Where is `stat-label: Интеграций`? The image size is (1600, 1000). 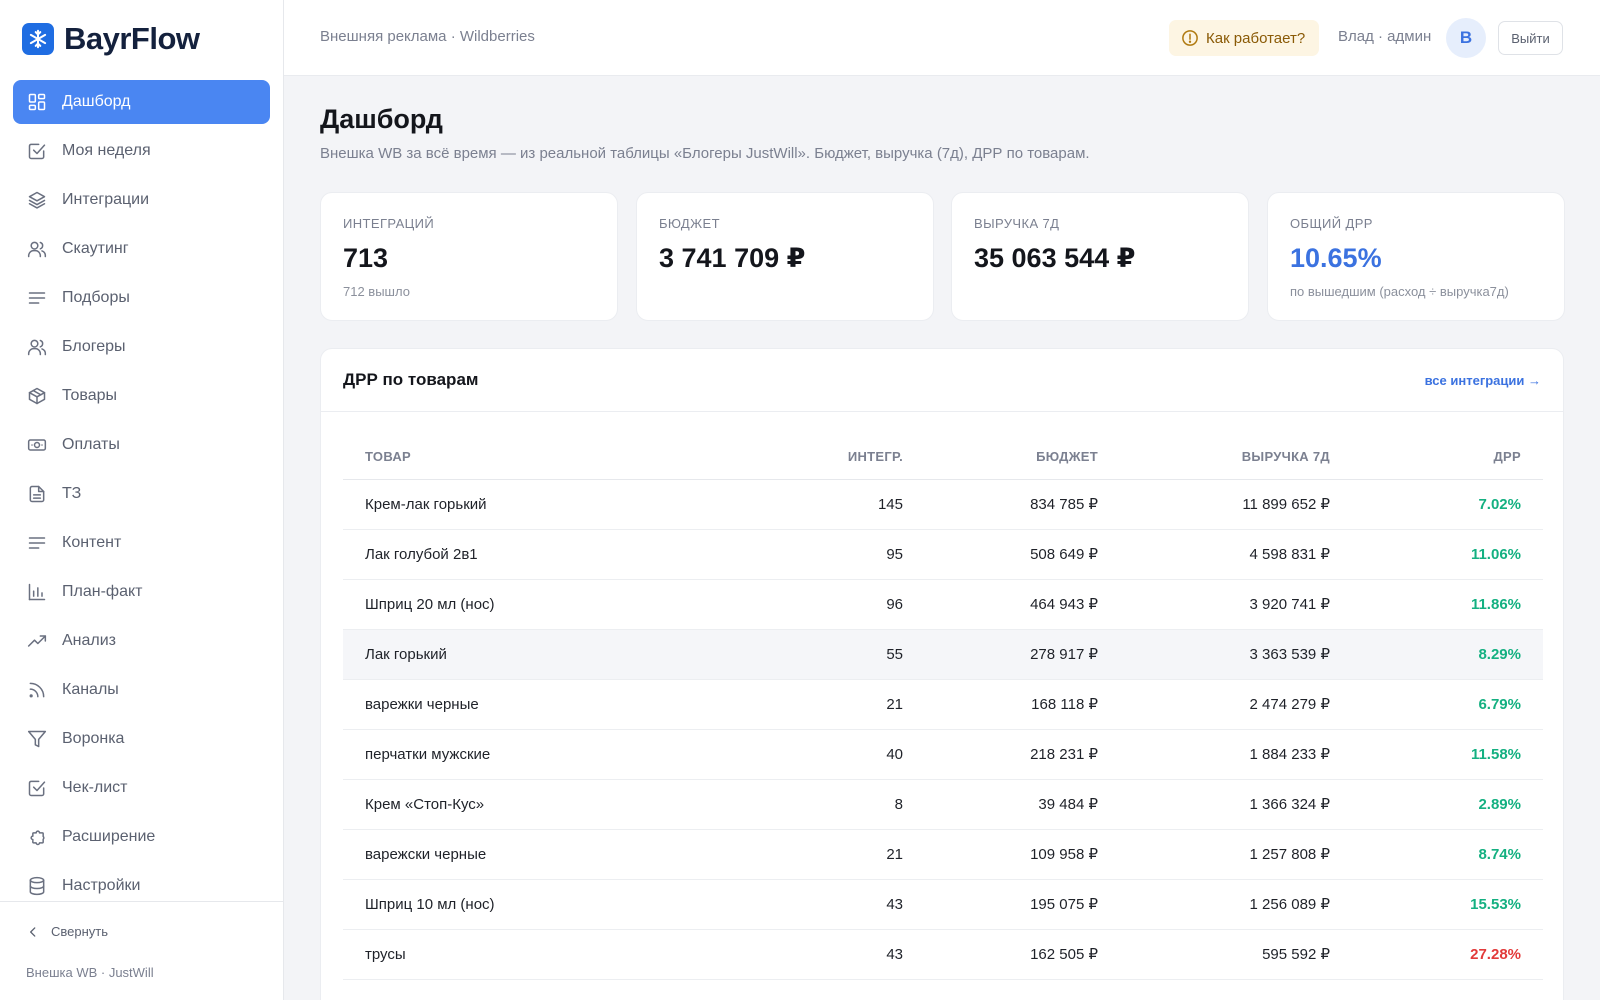 stat-label: Интеграций is located at coordinates (389, 223).